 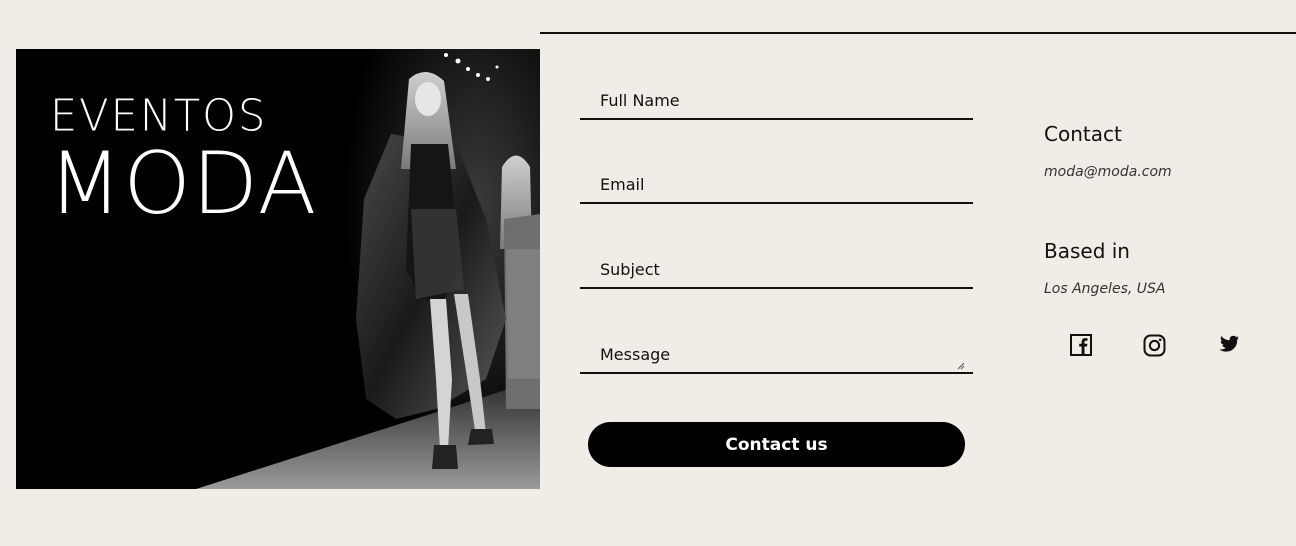 I want to click on subject-field: Subject, so click(x=776, y=270).